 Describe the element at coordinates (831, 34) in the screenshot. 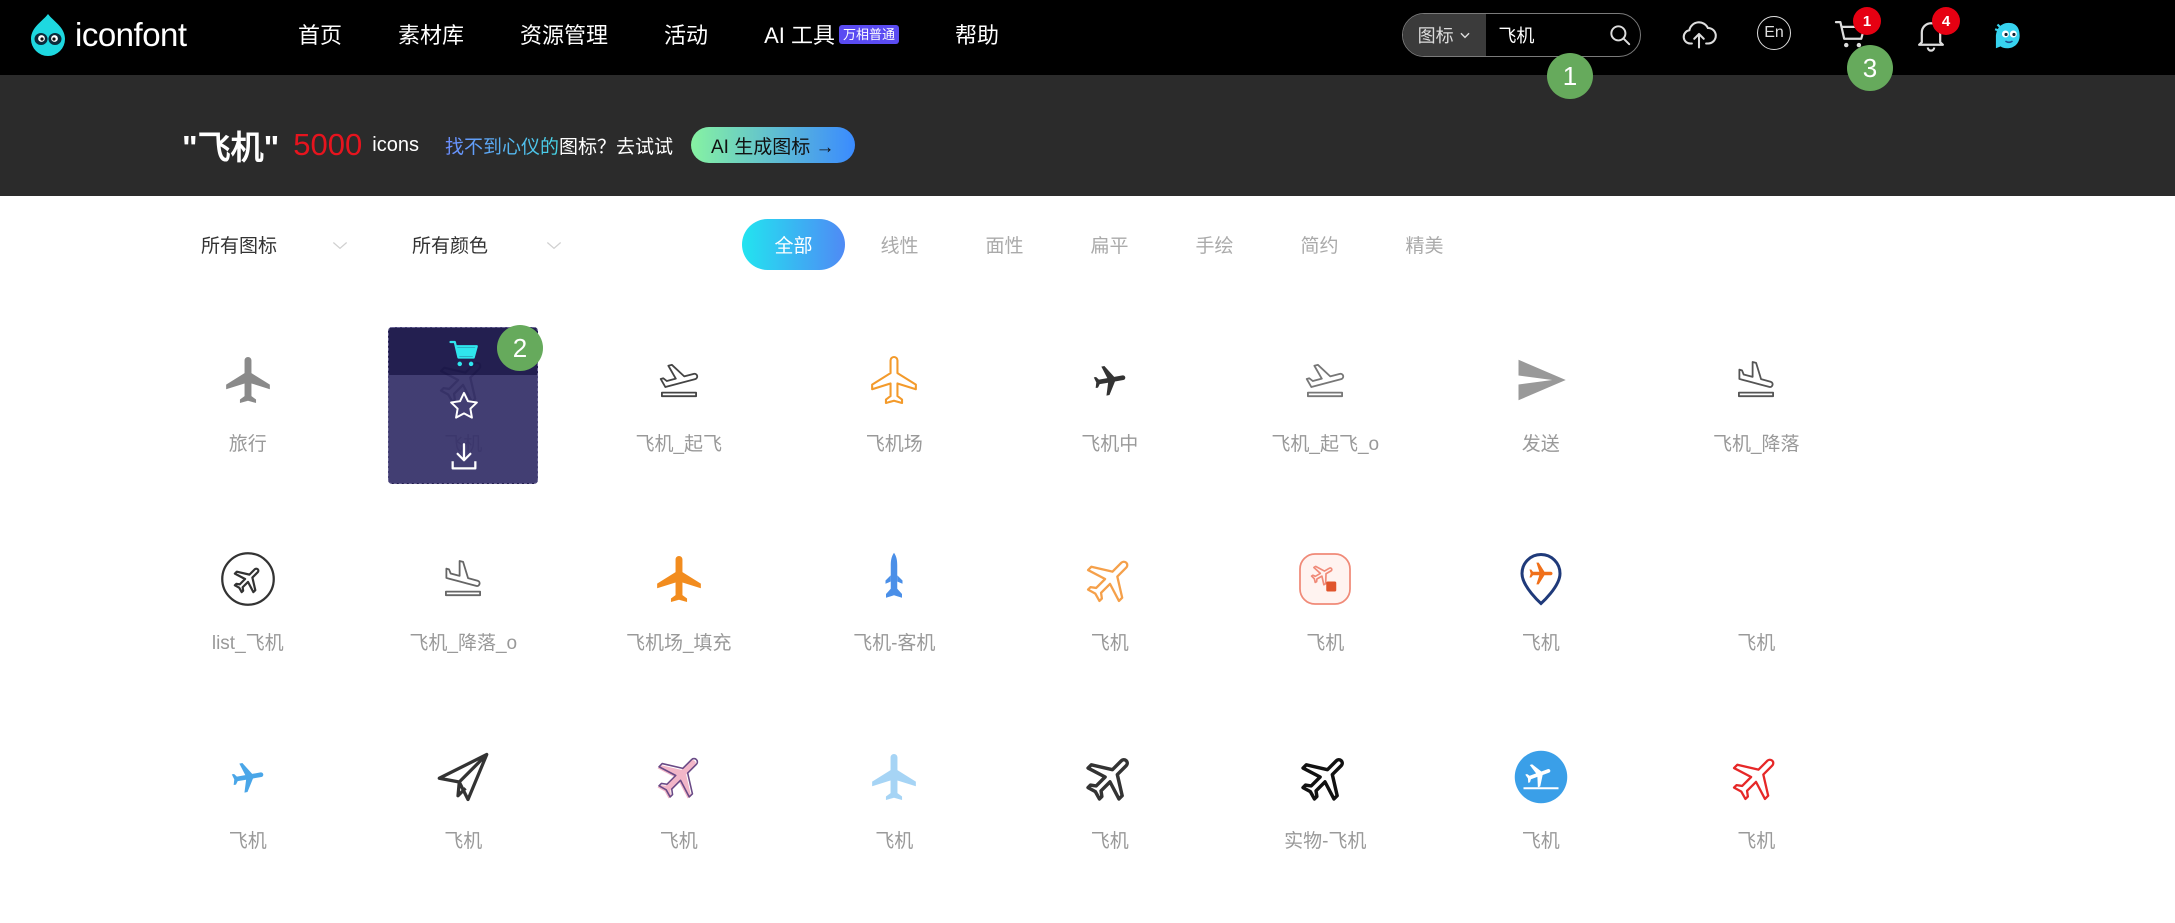

I see `nav-item-ai-tools: AI 工具 万相普通` at that location.